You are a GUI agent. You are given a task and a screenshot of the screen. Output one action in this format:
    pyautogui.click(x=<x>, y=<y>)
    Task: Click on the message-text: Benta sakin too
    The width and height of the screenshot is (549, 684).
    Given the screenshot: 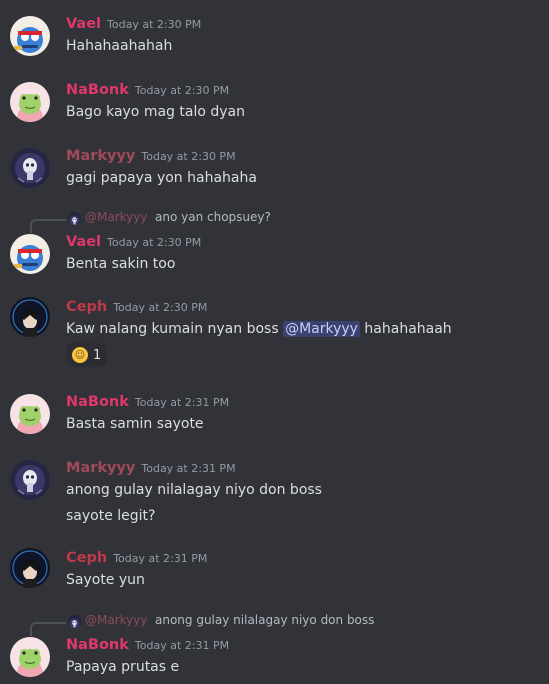 What is the action you would take?
    pyautogui.click(x=121, y=264)
    